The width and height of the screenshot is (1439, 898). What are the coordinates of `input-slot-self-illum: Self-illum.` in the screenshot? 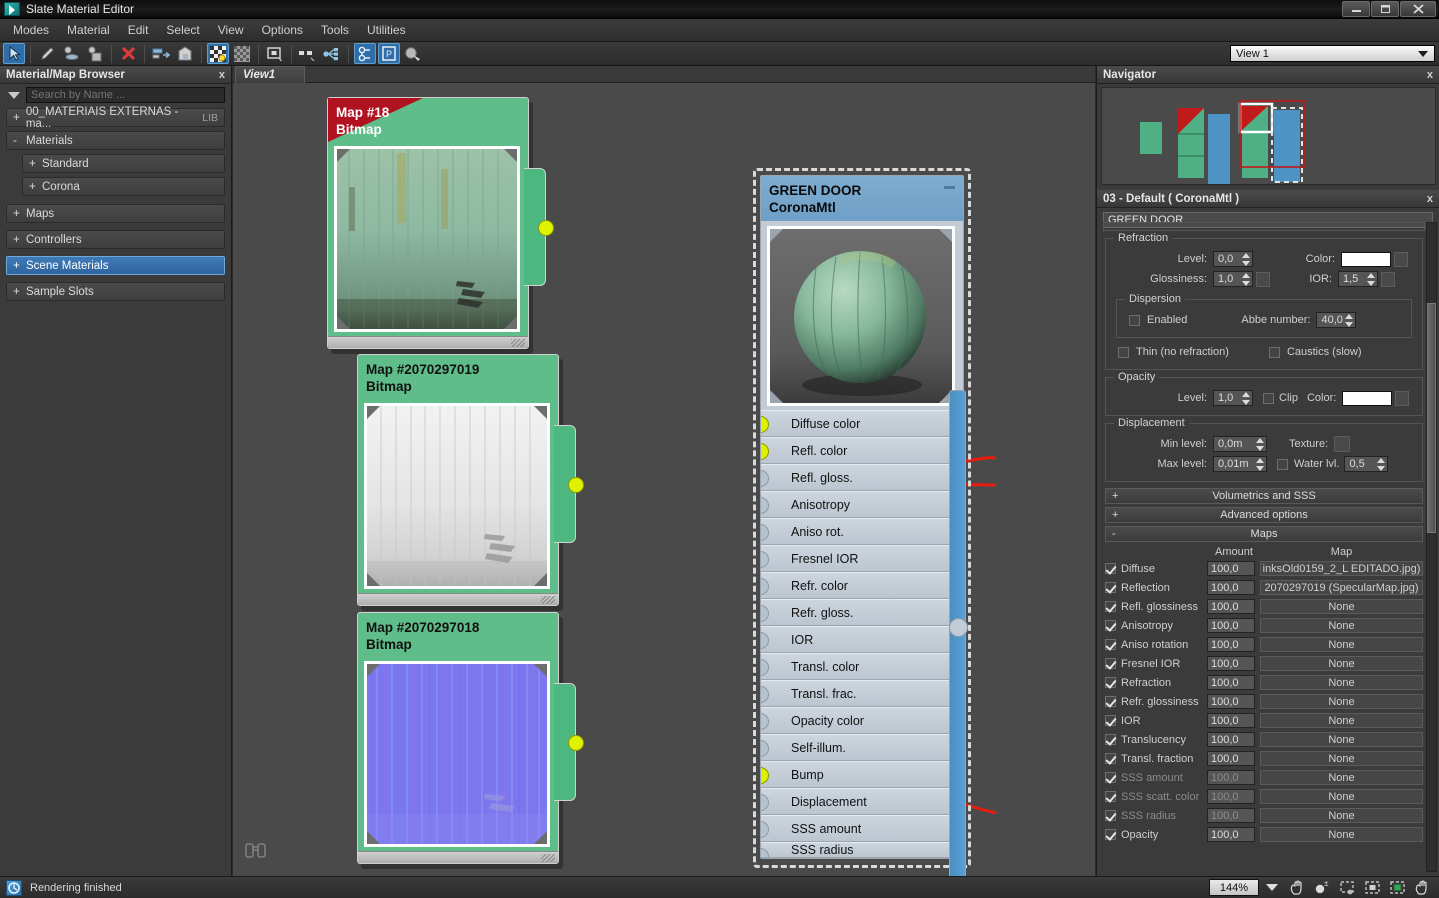 It's located at (862, 747).